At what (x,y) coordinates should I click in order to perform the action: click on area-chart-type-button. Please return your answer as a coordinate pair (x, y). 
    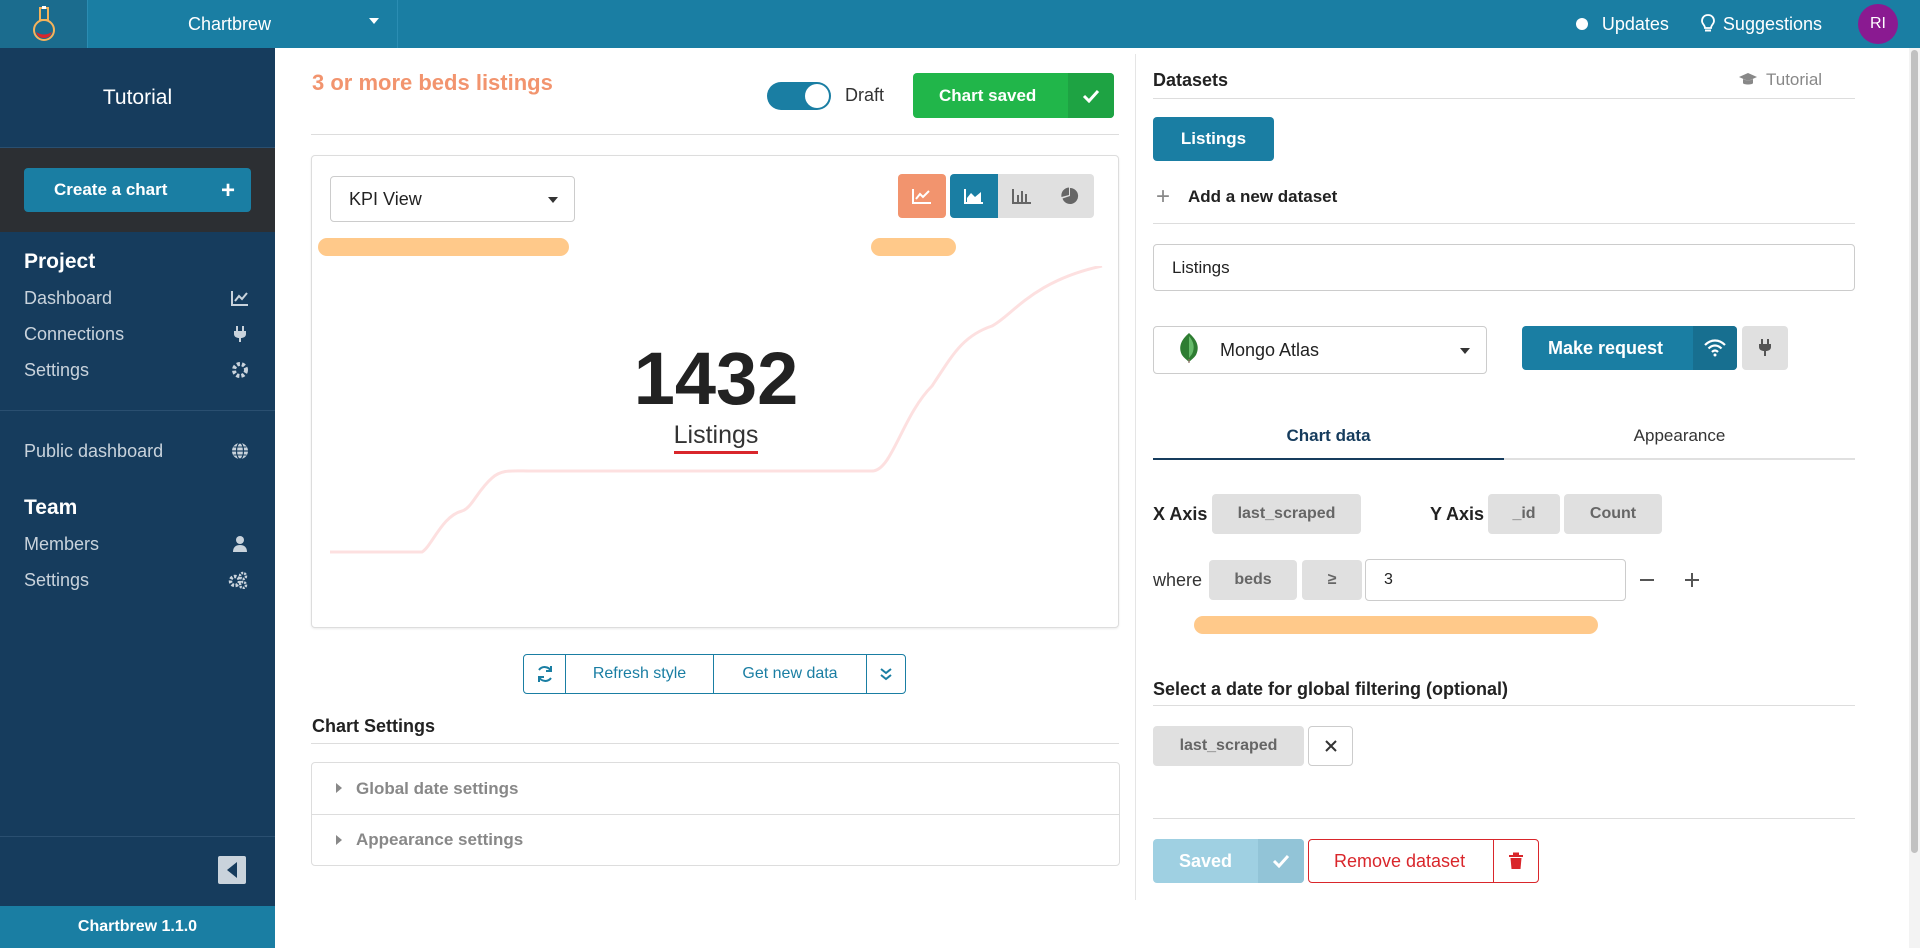
    Looking at the image, I should click on (974, 196).